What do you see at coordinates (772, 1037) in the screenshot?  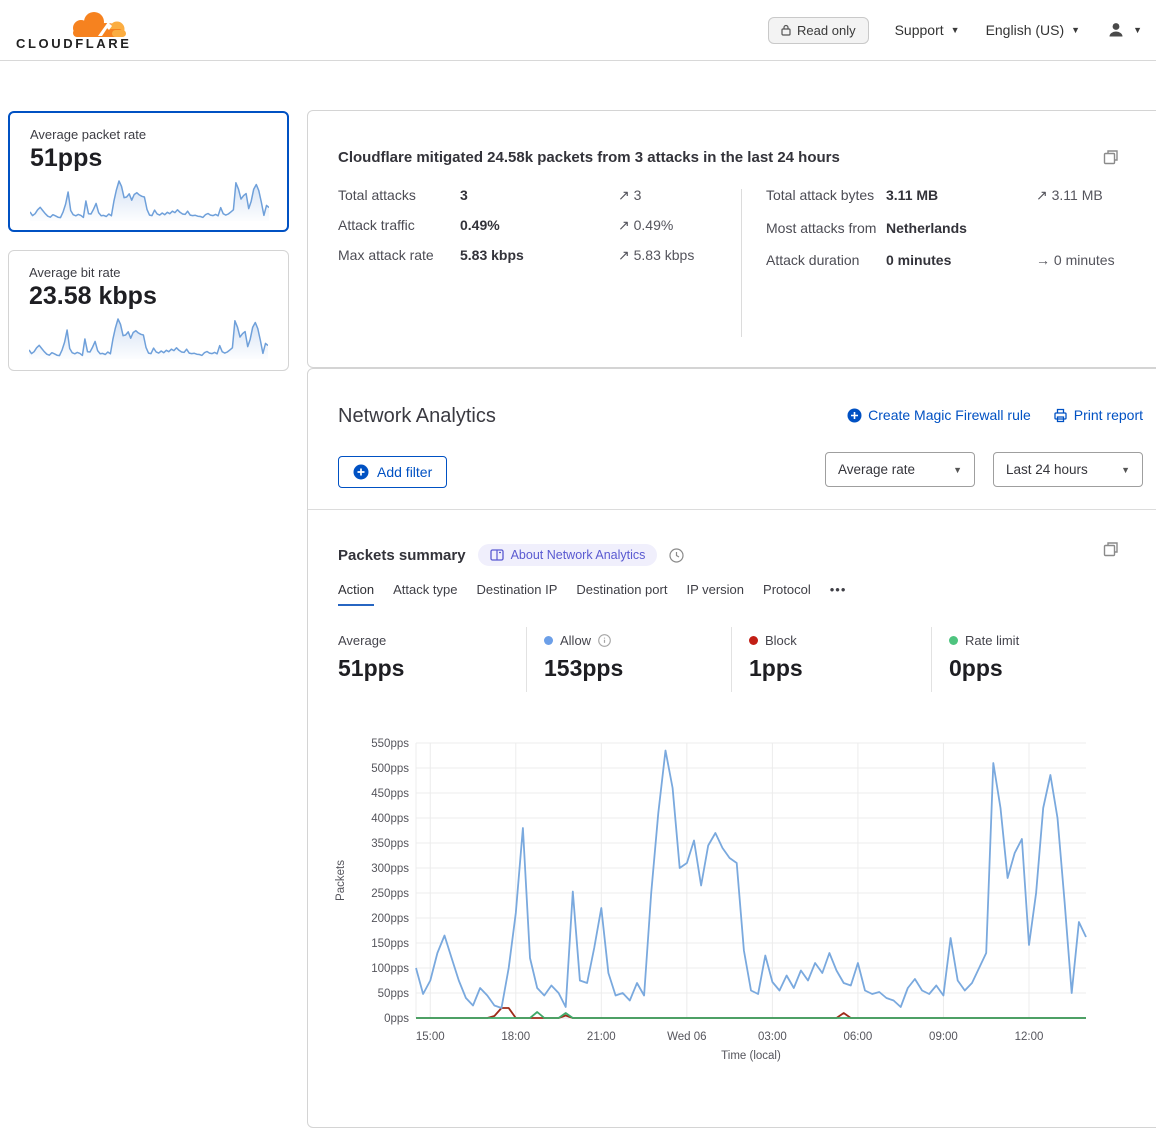 I see `svg-text: 03:00` at bounding box center [772, 1037].